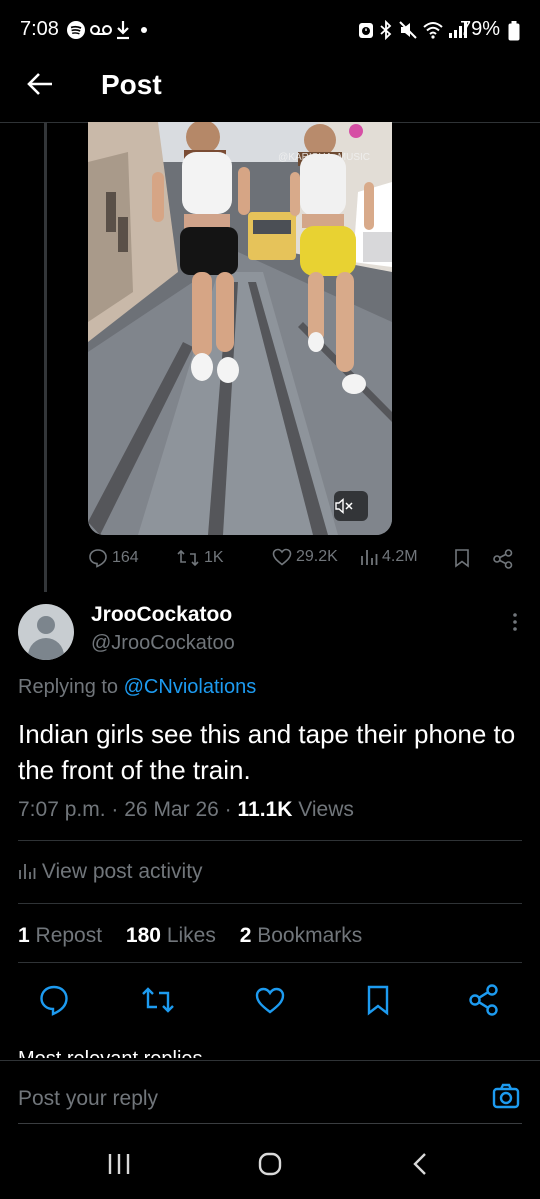 The height and width of the screenshot is (1199, 540). I want to click on bookmarks-stat: 2 Bookmarks, so click(301, 935).